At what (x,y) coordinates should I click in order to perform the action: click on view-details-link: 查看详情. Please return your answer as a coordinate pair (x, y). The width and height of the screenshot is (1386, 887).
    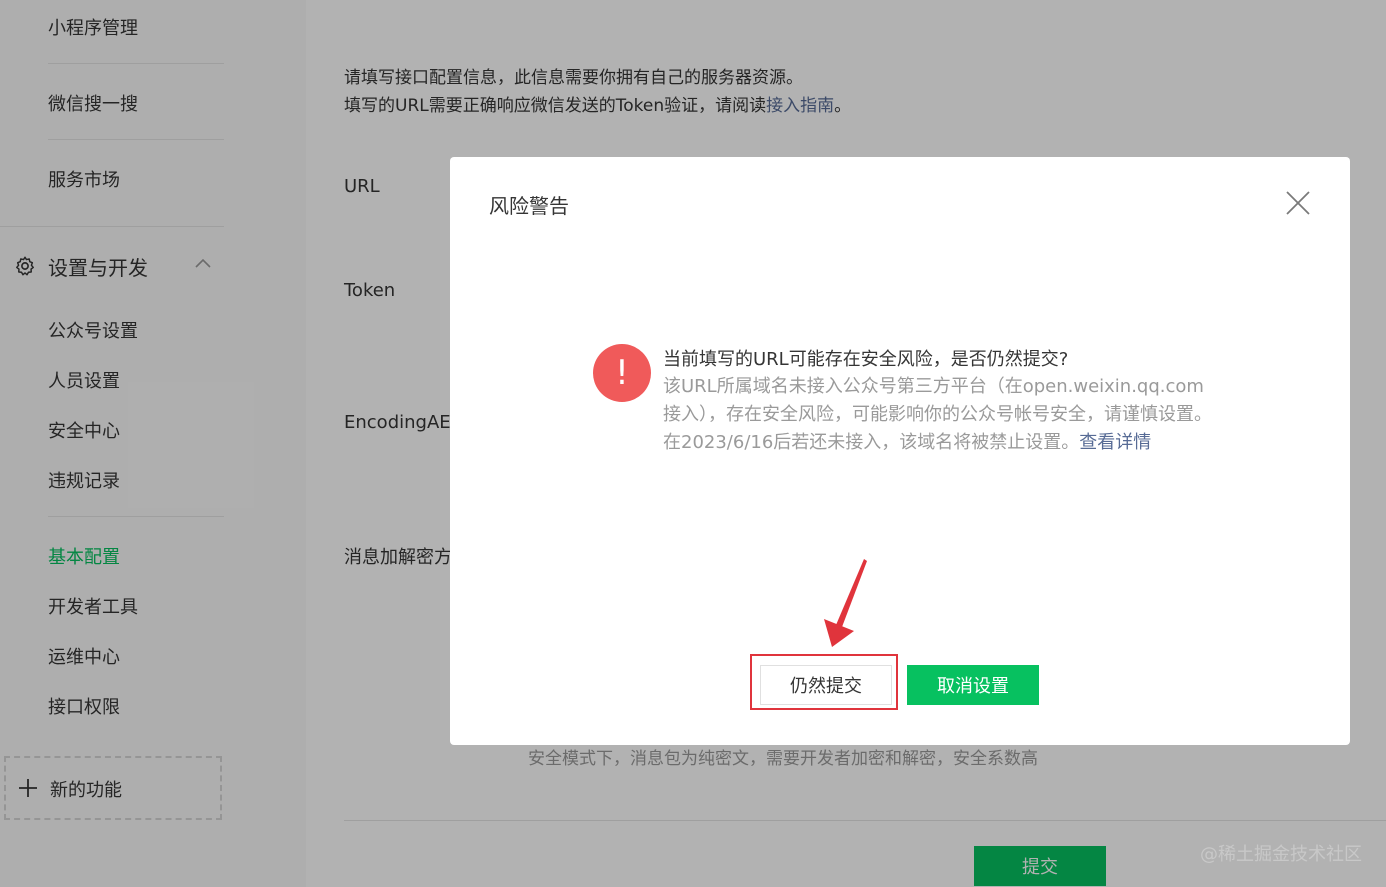
    Looking at the image, I should click on (1115, 442).